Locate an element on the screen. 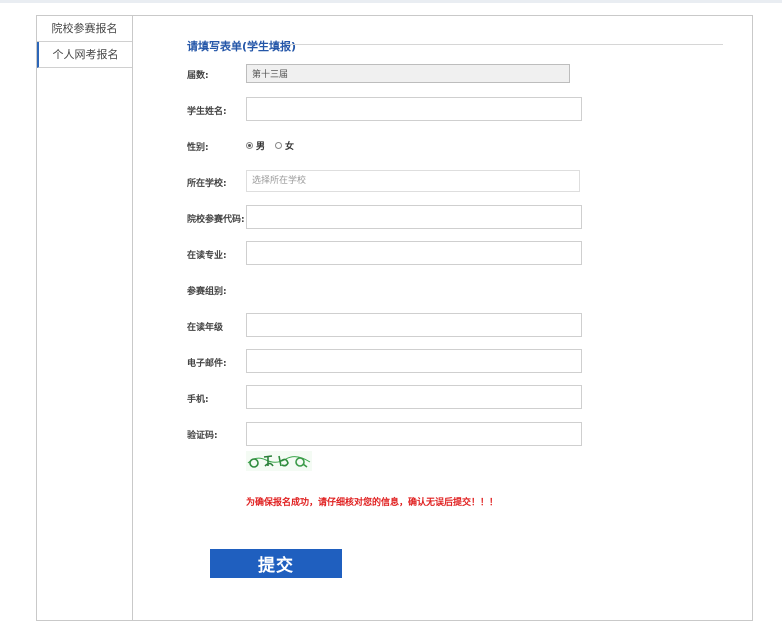 The image size is (782, 632). email-label: 电子邮件: is located at coordinates (207, 364).